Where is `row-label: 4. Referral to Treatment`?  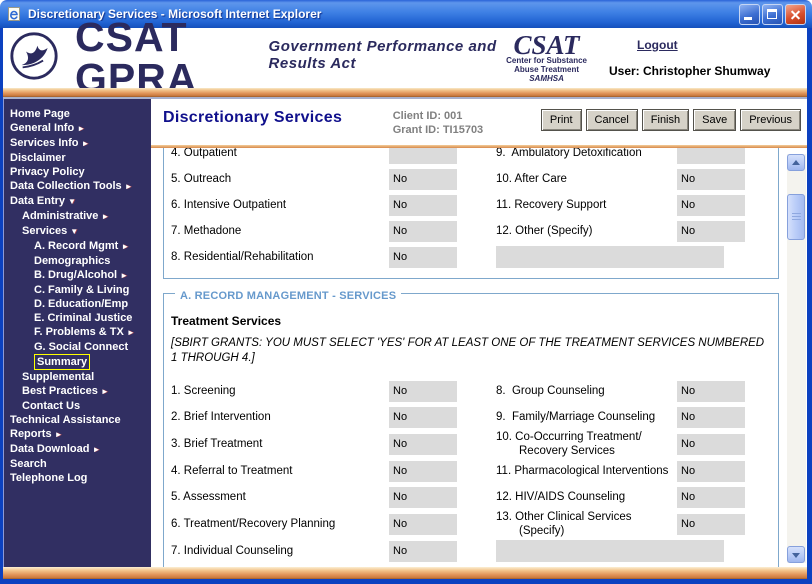
row-label: 4. Referral to Treatment is located at coordinates (232, 471).